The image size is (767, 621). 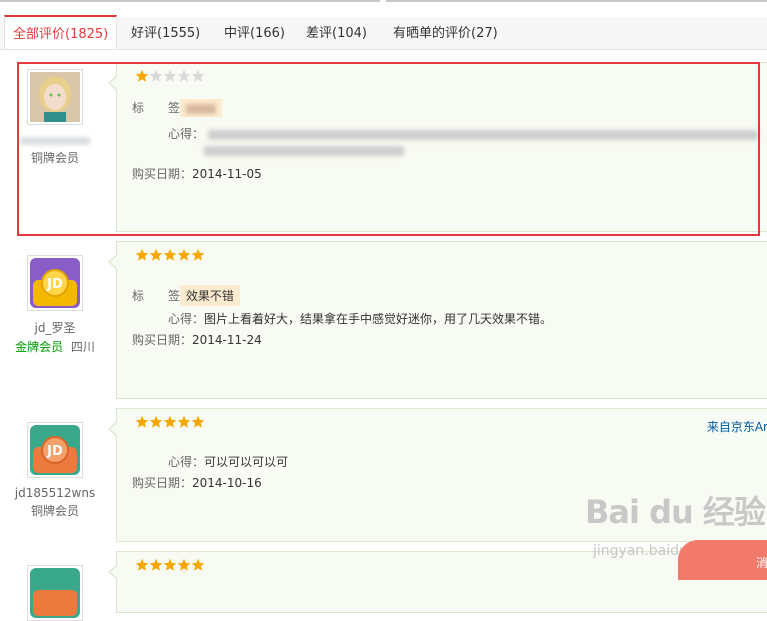 I want to click on tab-bad-reviews: 差评(104), so click(x=336, y=33).